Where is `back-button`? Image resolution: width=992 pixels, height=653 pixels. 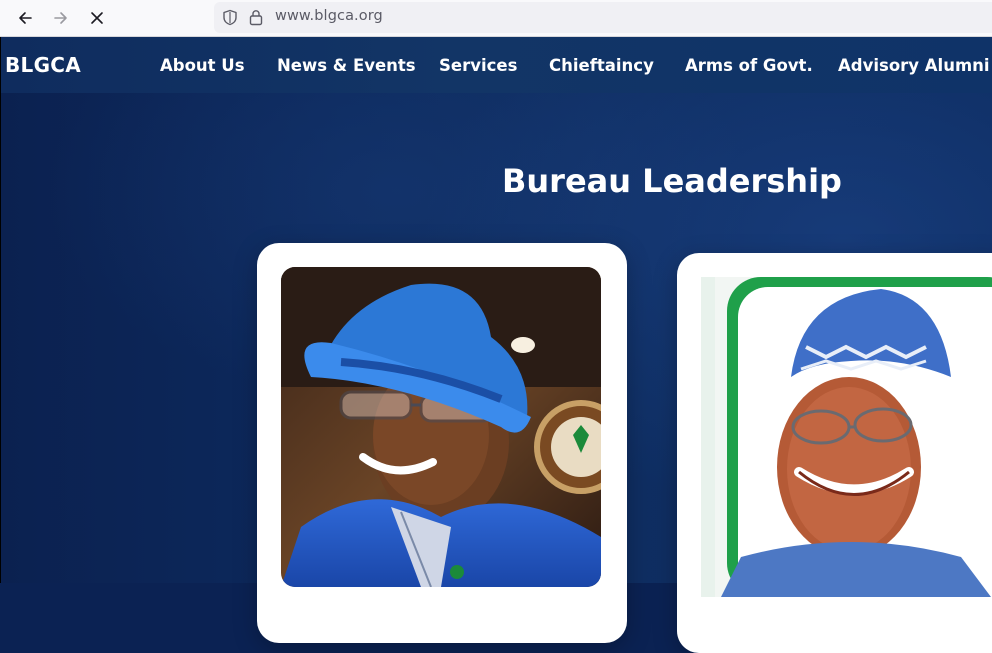
back-button is located at coordinates (25, 18).